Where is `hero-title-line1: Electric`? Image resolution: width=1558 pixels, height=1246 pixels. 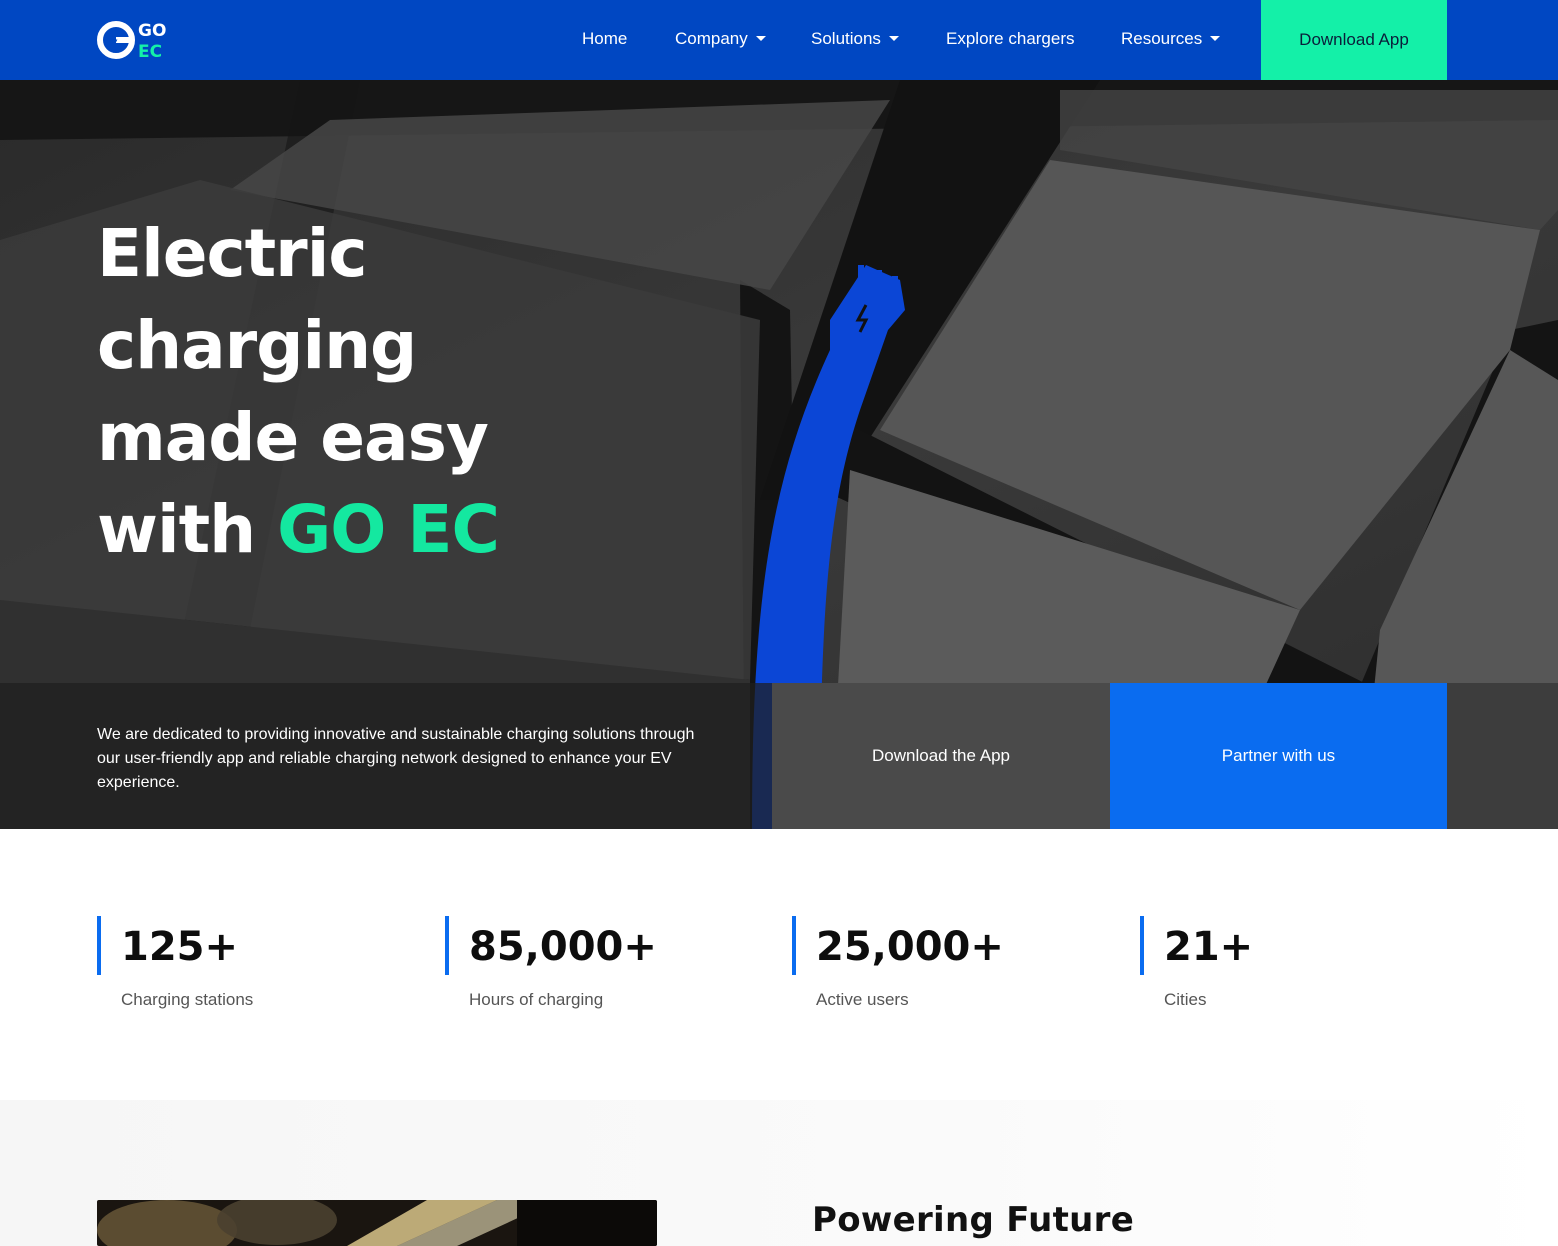 hero-title-line1: Electric is located at coordinates (232, 253).